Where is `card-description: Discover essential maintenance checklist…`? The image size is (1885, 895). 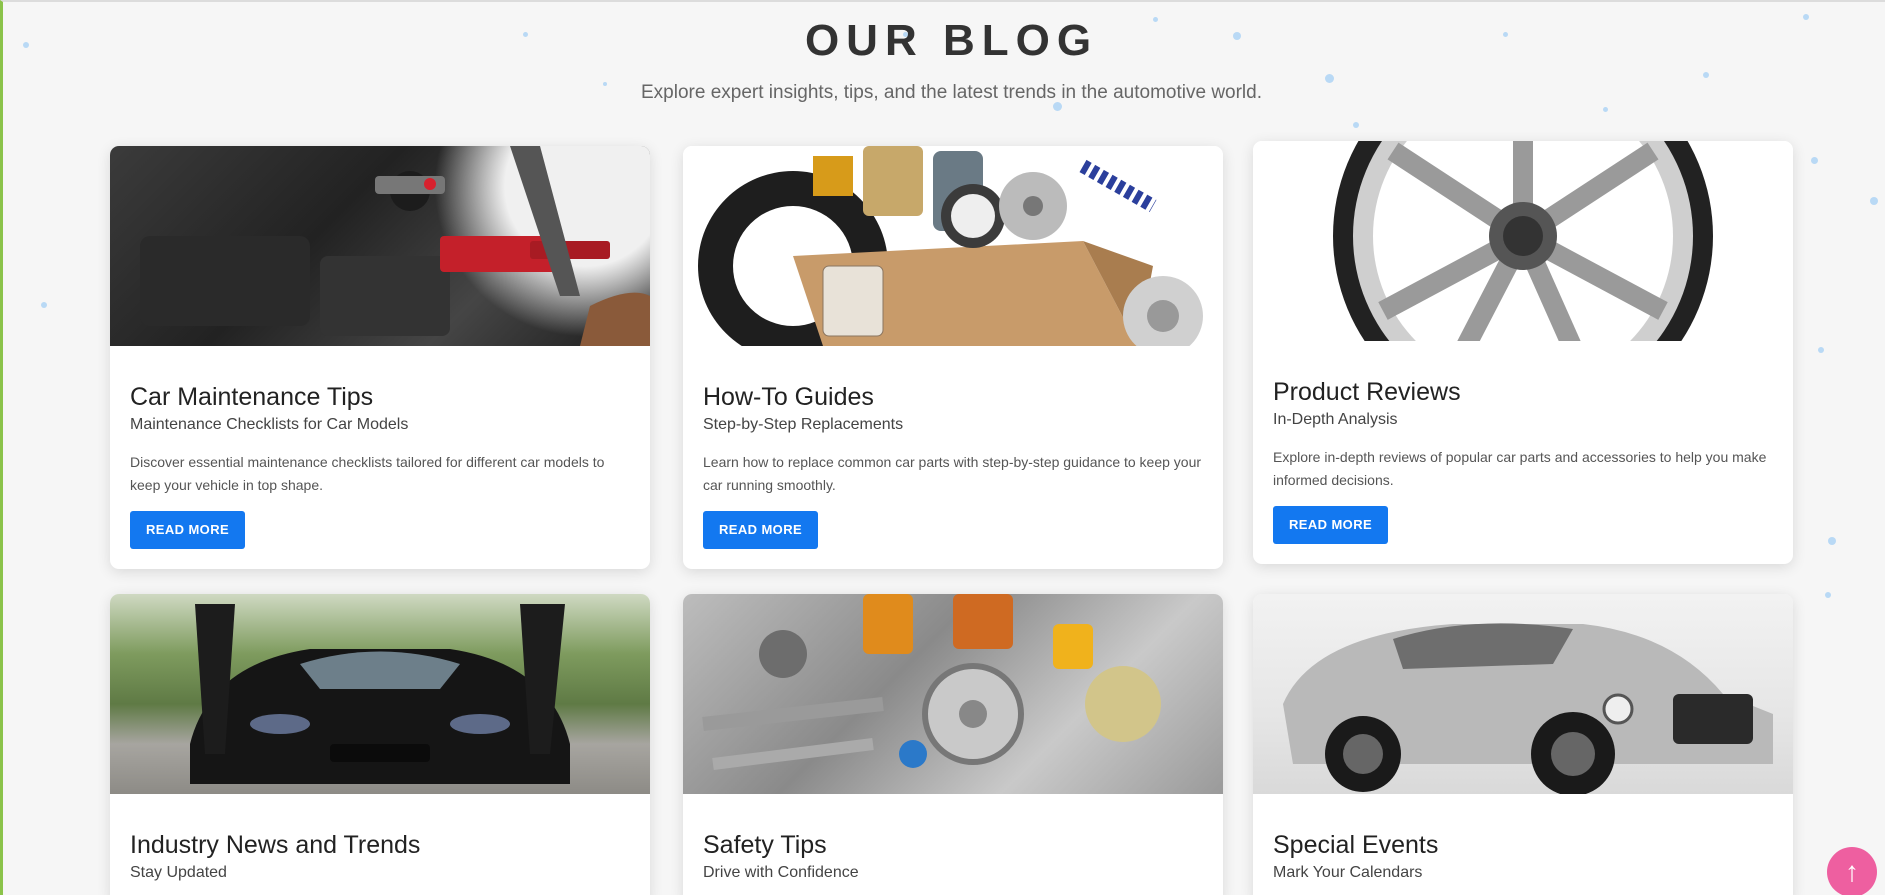 card-description: Discover essential maintenance checklist… is located at coordinates (367, 473).